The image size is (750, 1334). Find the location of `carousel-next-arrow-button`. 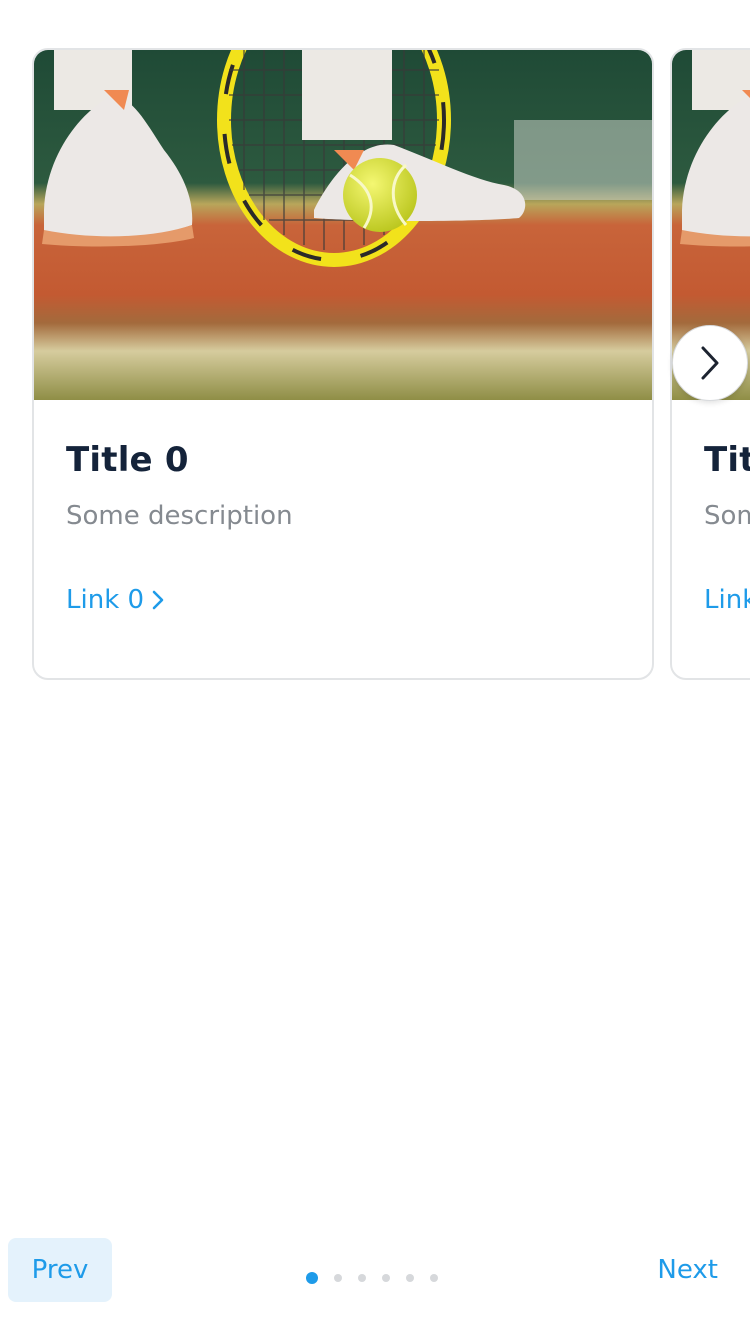

carousel-next-arrow-button is located at coordinates (710, 363).